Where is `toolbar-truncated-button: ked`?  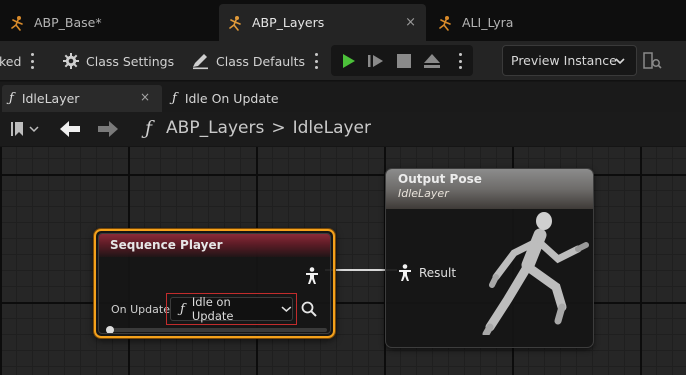
toolbar-truncated-button: ked is located at coordinates (10, 61).